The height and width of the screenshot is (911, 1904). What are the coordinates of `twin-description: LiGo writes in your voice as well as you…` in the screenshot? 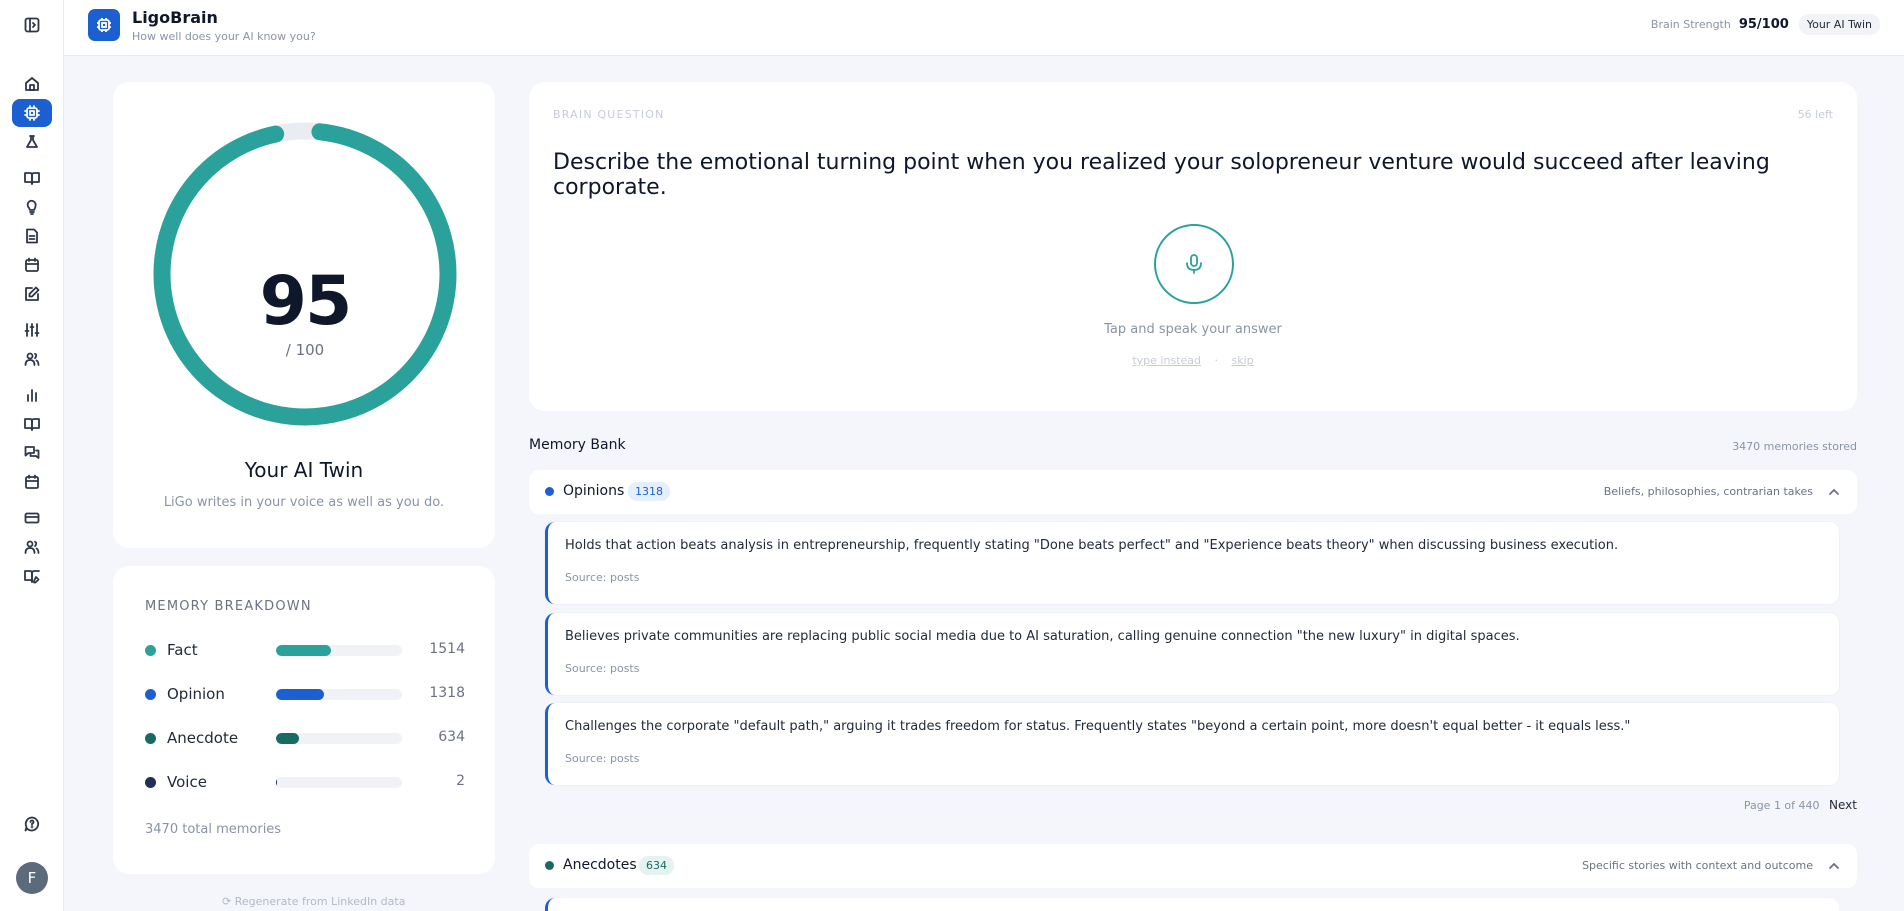 It's located at (304, 502).